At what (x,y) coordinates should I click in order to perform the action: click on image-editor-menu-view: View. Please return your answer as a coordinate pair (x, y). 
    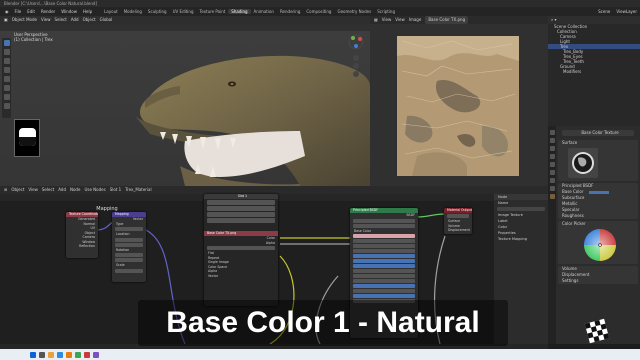
    Looking at the image, I should click on (387, 20).